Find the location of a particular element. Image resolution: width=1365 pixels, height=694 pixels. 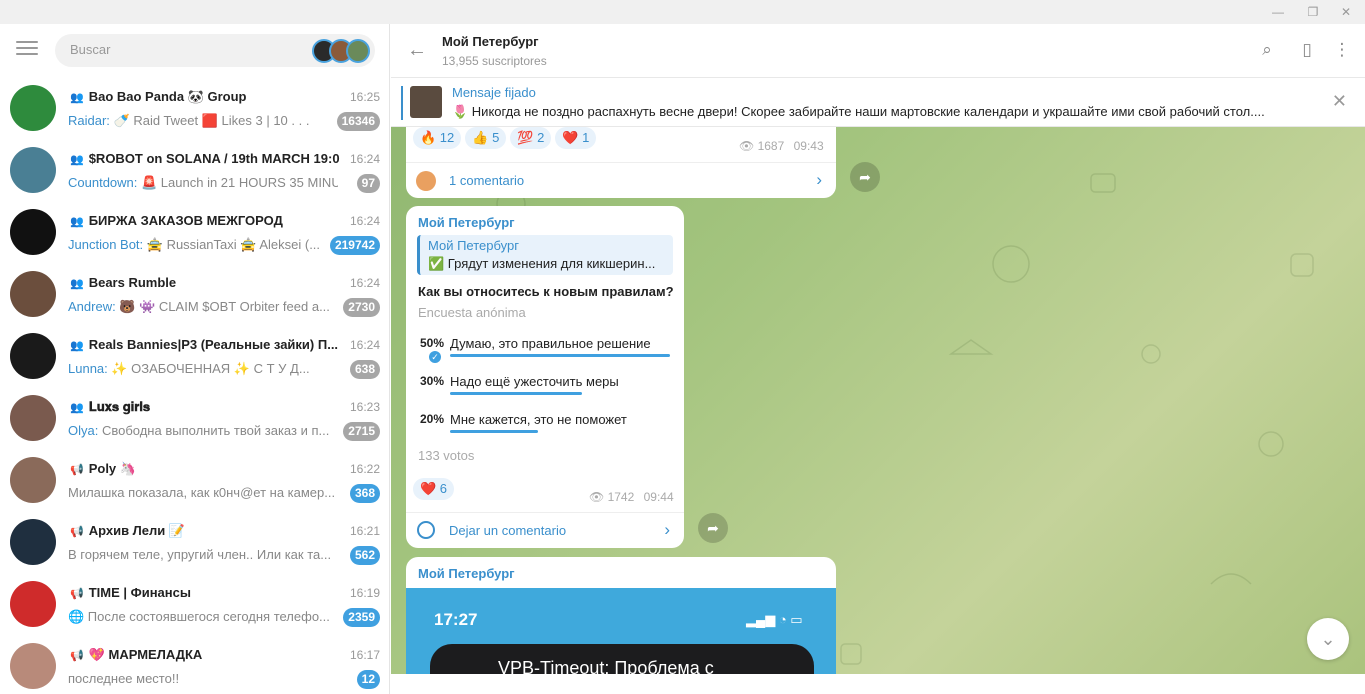

poll-option: 30% Надо ещё ужесточить меры is located at coordinates (545, 389).